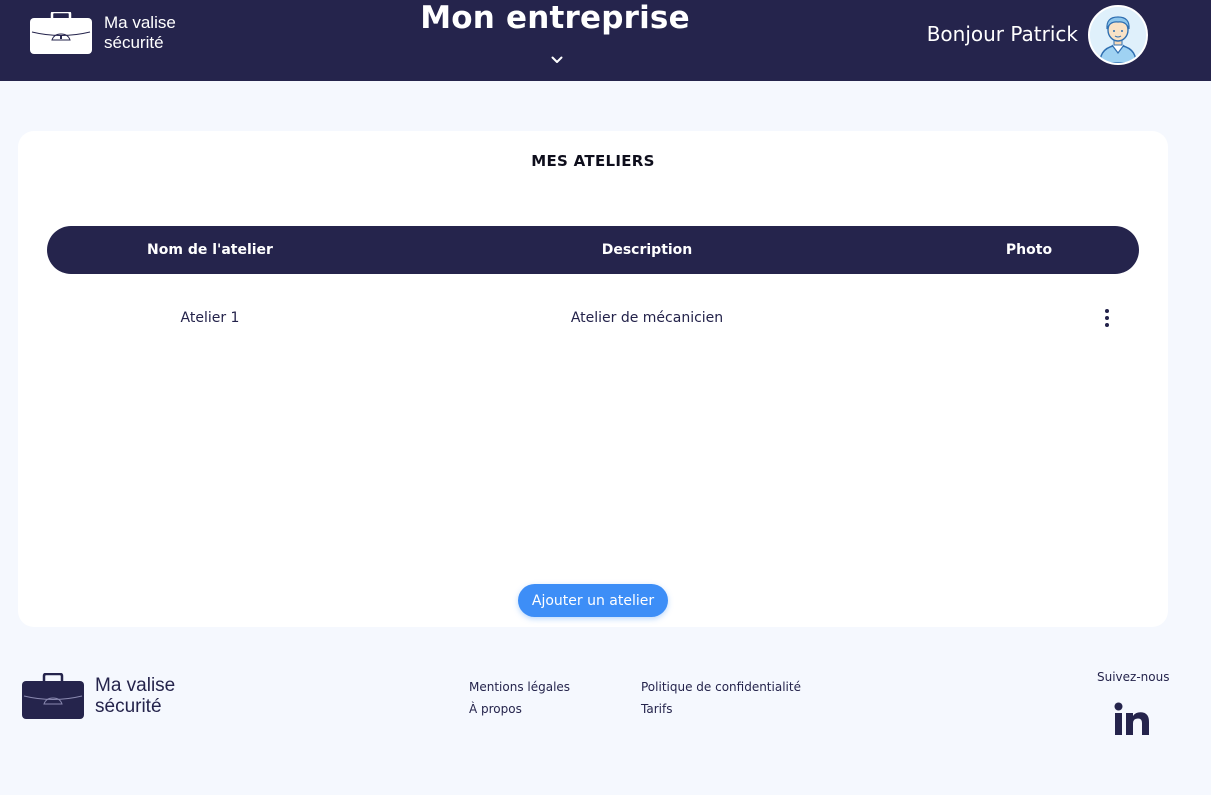  What do you see at coordinates (656, 709) in the screenshot?
I see `footer-link-pricing: Tarifs` at bounding box center [656, 709].